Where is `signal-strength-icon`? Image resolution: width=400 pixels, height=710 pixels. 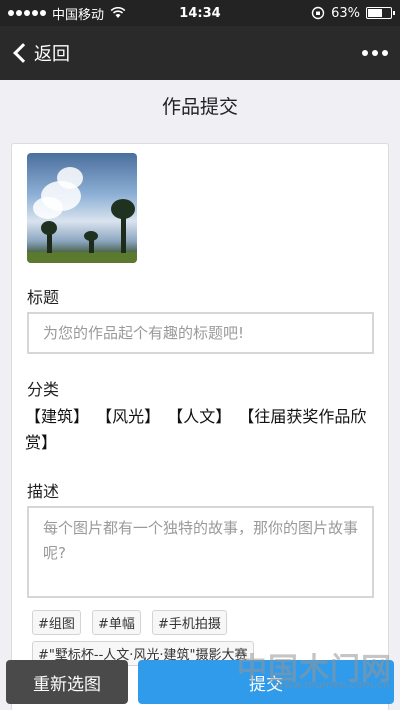
signal-strength-icon is located at coordinates (27, 13).